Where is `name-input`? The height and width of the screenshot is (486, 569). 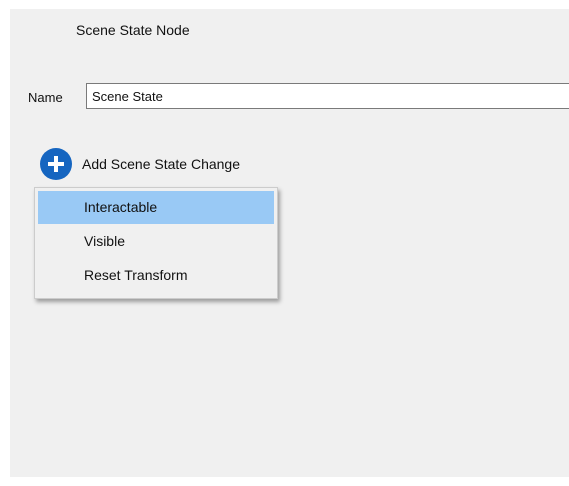
name-input is located at coordinates (327, 96).